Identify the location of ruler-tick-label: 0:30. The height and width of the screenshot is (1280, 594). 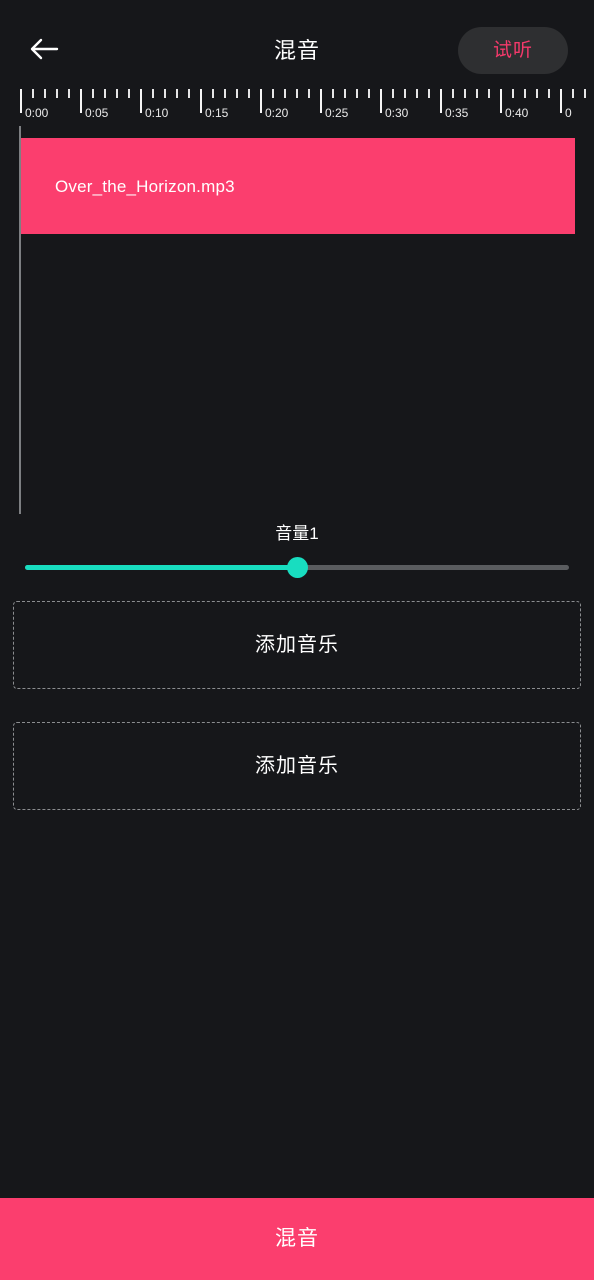
(397, 113).